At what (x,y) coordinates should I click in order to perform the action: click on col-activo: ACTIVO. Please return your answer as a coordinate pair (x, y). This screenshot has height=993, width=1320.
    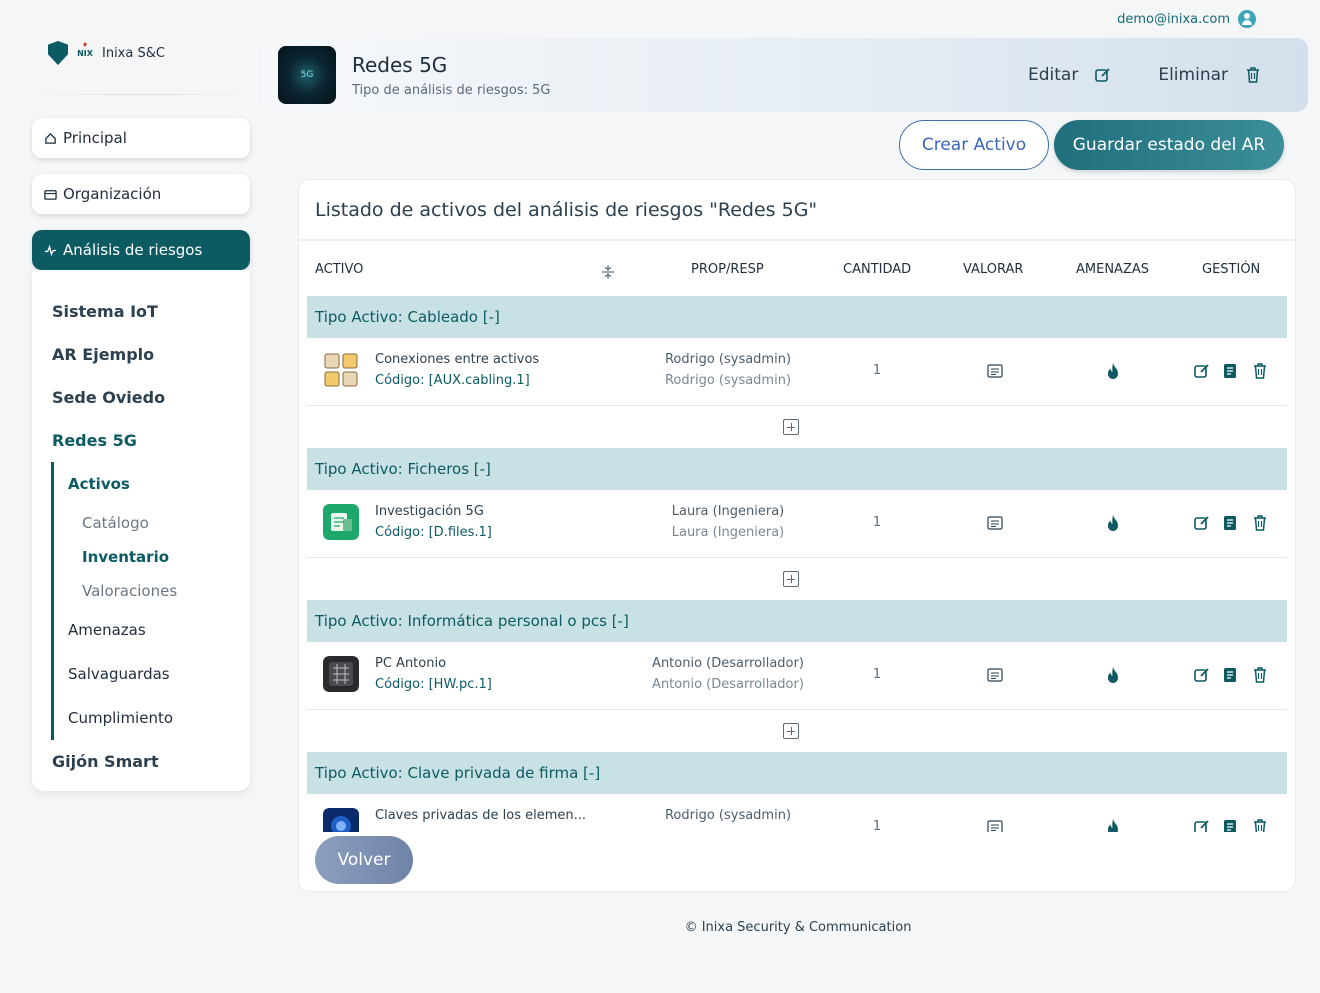
    Looking at the image, I should click on (339, 269).